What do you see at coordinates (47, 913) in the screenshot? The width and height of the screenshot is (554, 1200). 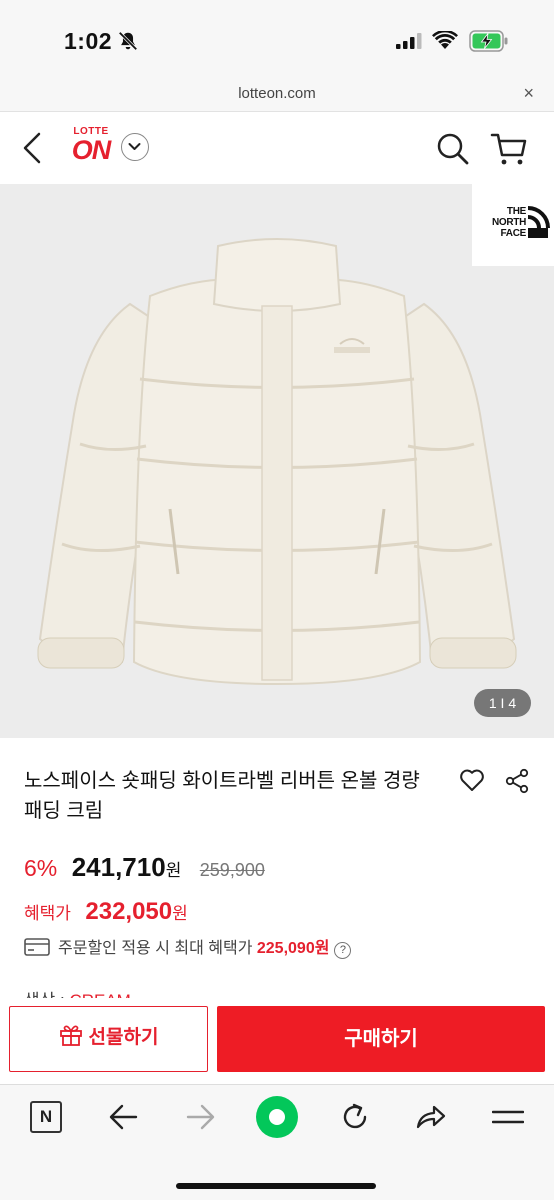 I see `benefit-label: 혜택가` at bounding box center [47, 913].